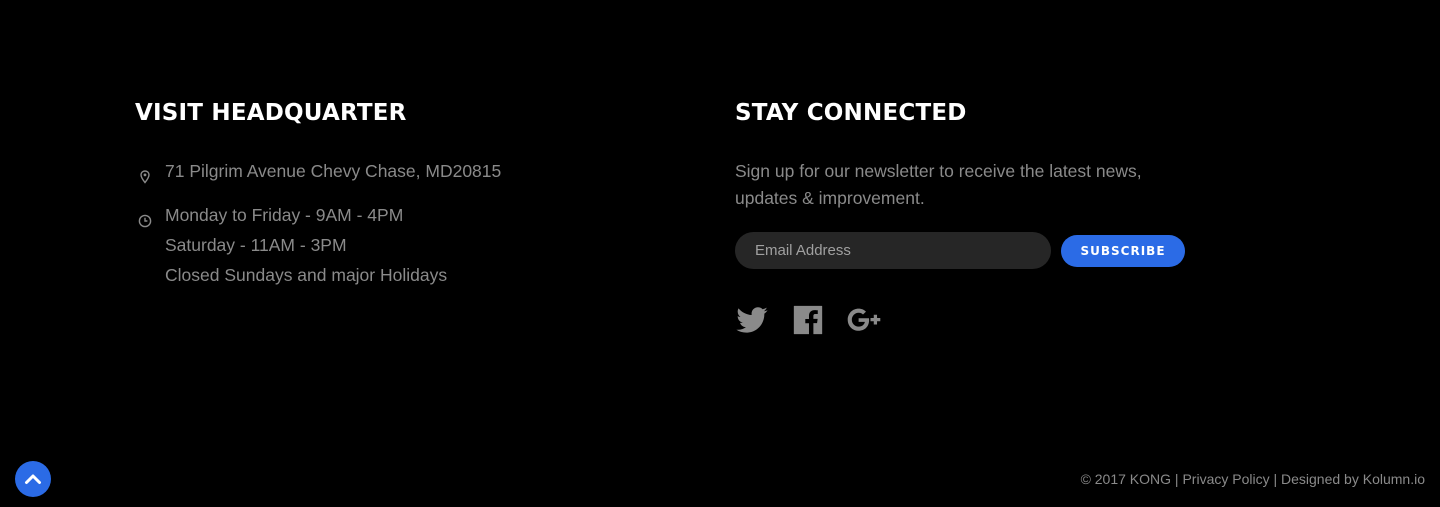 The height and width of the screenshot is (507, 1440). I want to click on facebook-icon, so click(808, 320).